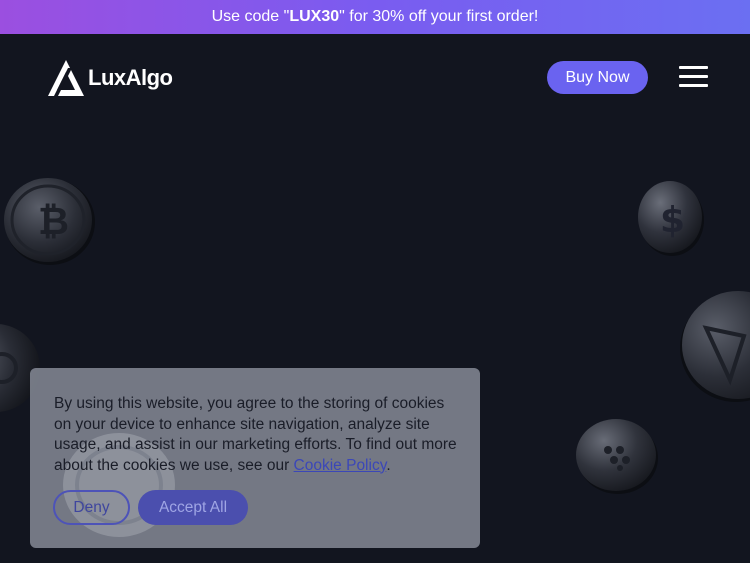 The height and width of the screenshot is (563, 750). I want to click on cardano-coin-icon, so click(617, 456).